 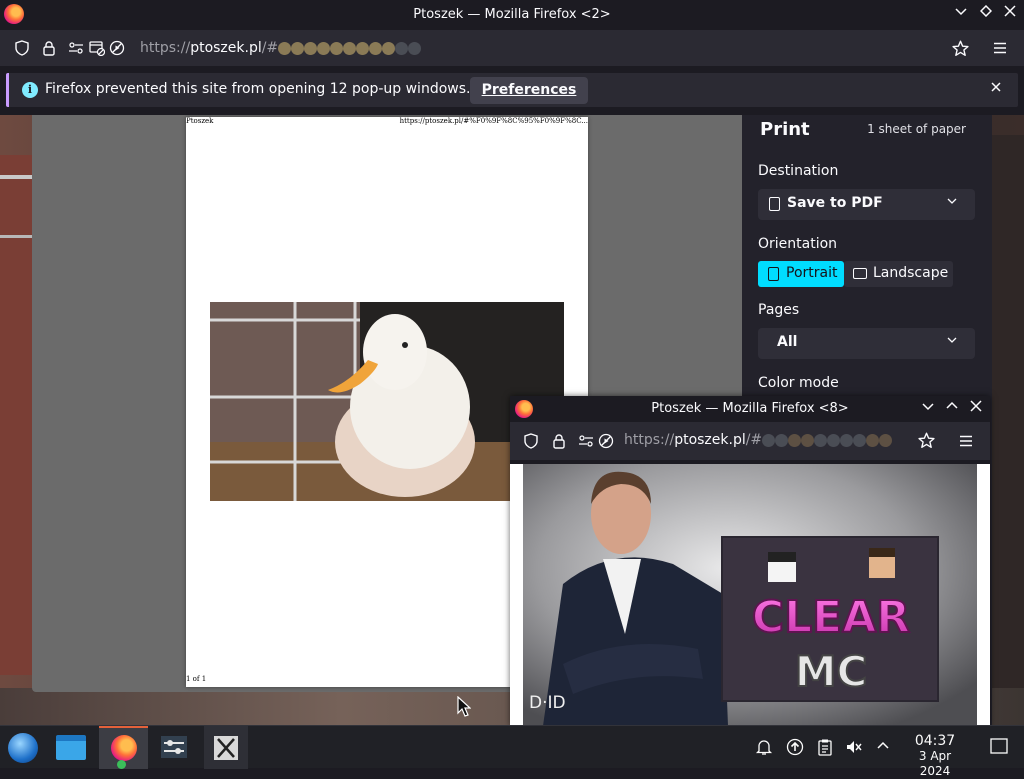 I want to click on sheet-page-count: 1 of 1, so click(x=196, y=679).